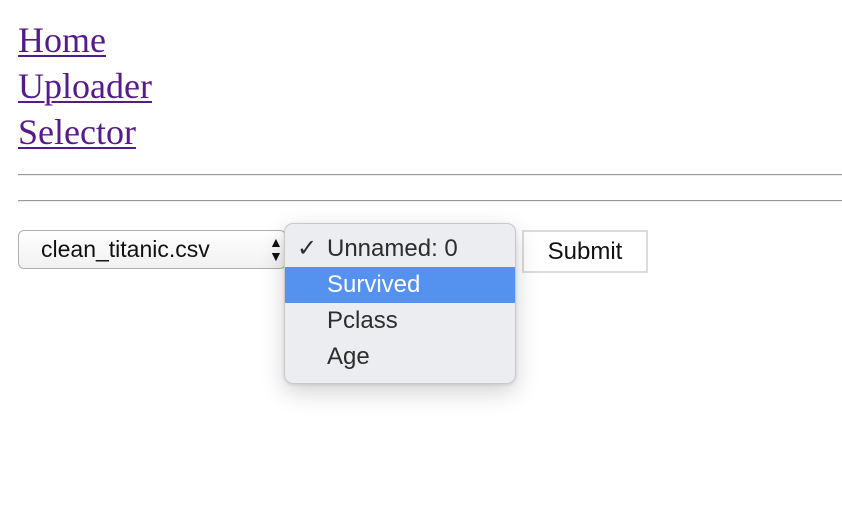 This screenshot has height=516, width=842. I want to click on uploader-link: Uploader, so click(85, 86).